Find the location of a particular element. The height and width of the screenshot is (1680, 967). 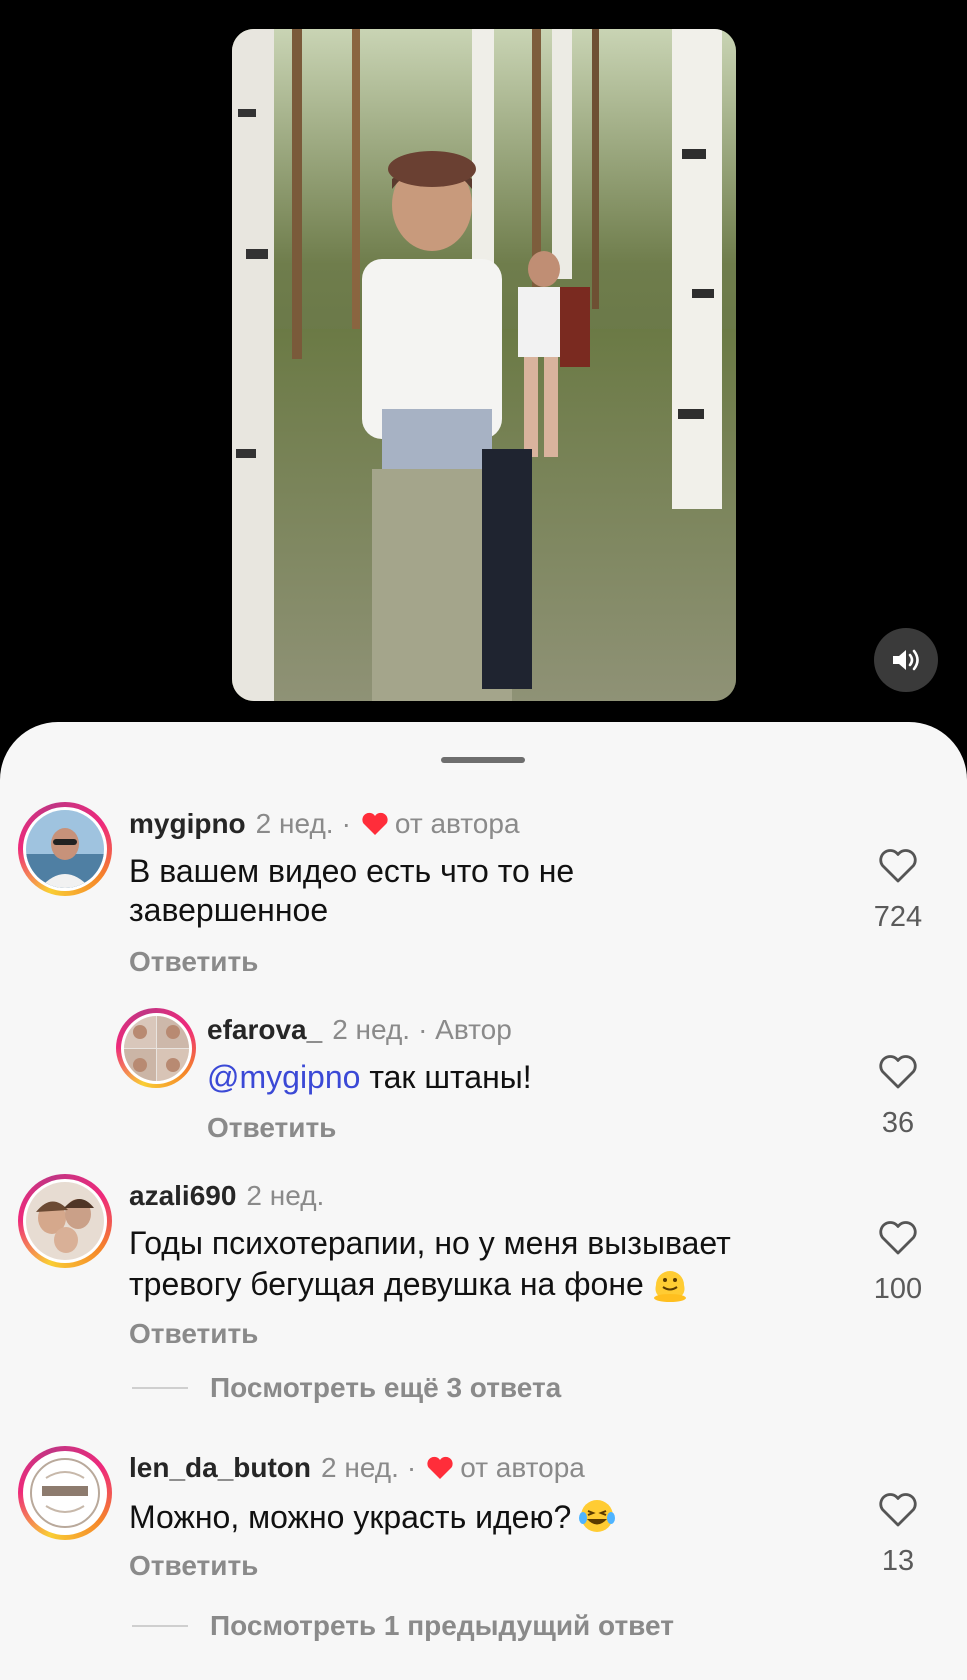

like-control: 13 is located at coordinates (898, 1535).